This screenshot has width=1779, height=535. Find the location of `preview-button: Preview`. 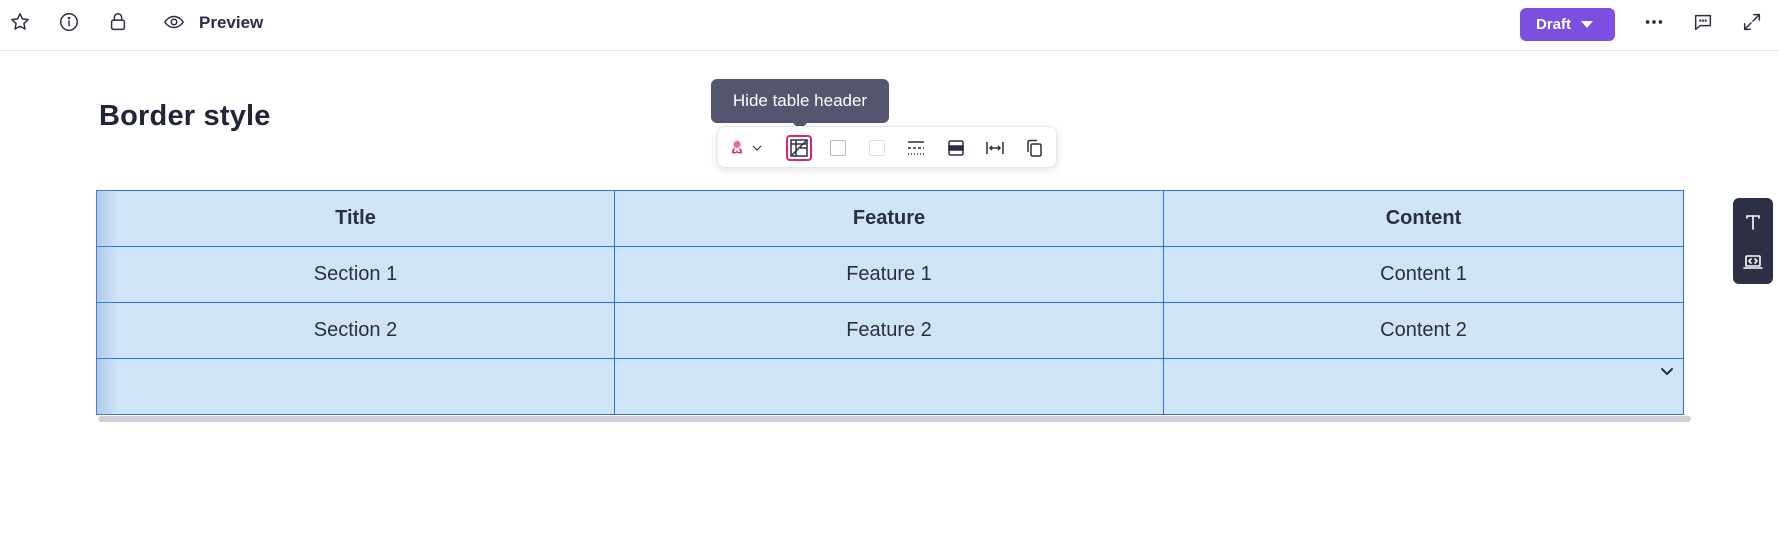

preview-button: Preview is located at coordinates (231, 23).